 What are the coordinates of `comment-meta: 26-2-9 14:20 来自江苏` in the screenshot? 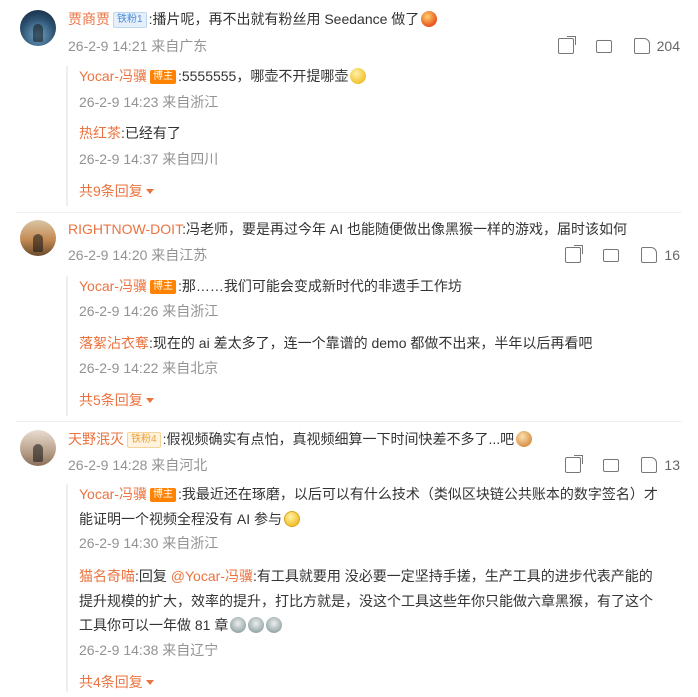 It's located at (137, 255).